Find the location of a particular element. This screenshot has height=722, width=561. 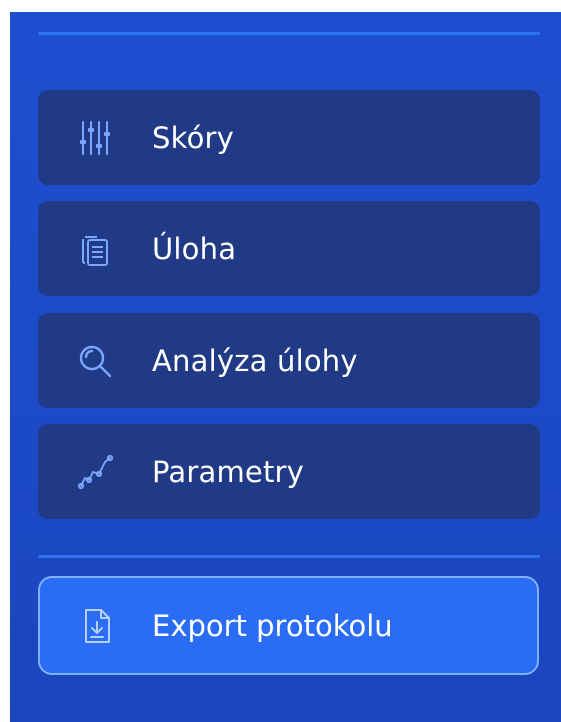

sidebar-item-parameters: Parametry is located at coordinates (289, 471).